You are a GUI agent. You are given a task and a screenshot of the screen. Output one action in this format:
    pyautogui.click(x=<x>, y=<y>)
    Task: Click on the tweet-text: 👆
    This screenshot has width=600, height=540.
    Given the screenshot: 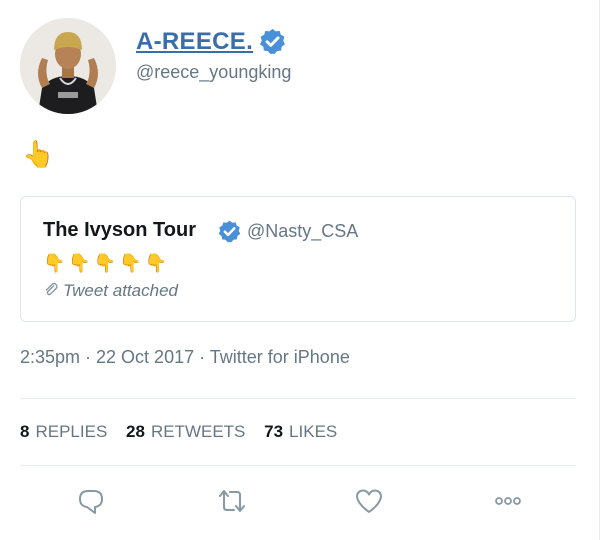 What is the action you would take?
    pyautogui.click(x=38, y=154)
    